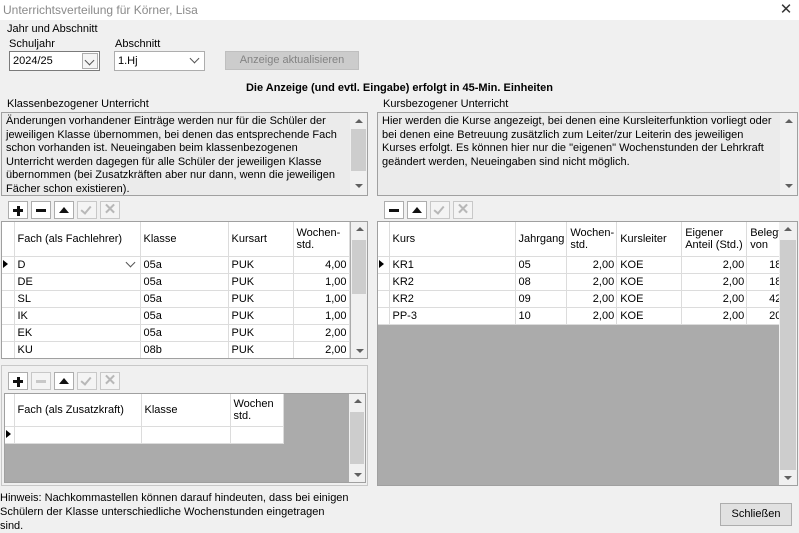 The height and width of the screenshot is (533, 799). What do you see at coordinates (541, 316) in the screenshot?
I see `cell-jahrgang: 10` at bounding box center [541, 316].